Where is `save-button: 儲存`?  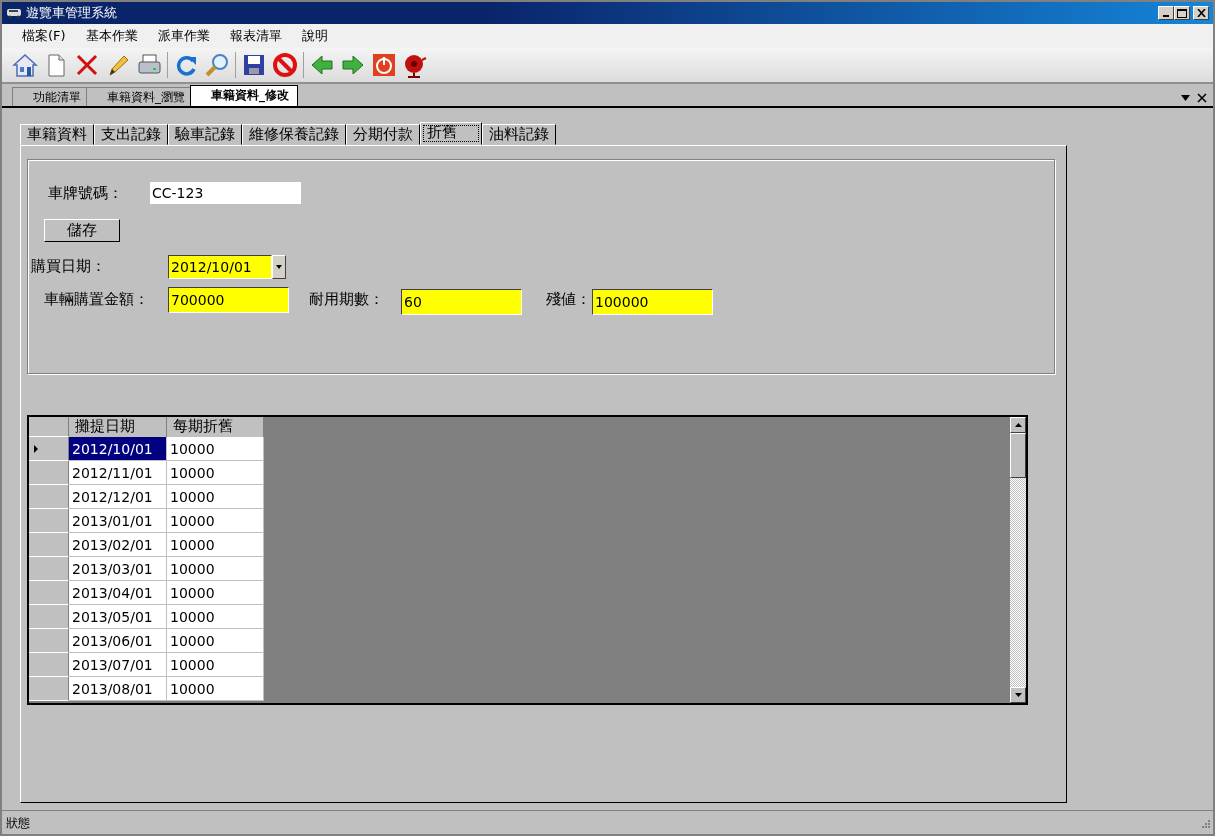
save-button: 儲存 is located at coordinates (82, 230).